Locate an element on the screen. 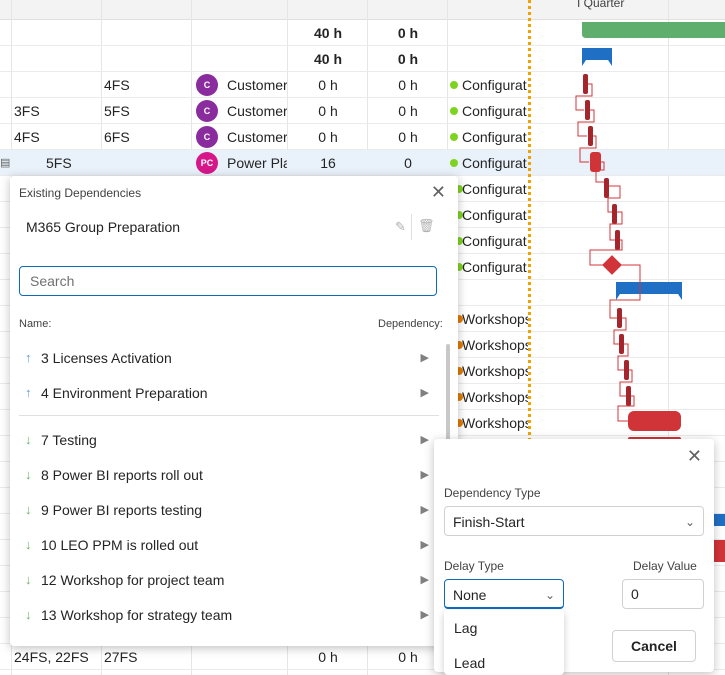 Image resolution: width=725 pixels, height=675 pixels. cancel-button: Cancel is located at coordinates (654, 646).